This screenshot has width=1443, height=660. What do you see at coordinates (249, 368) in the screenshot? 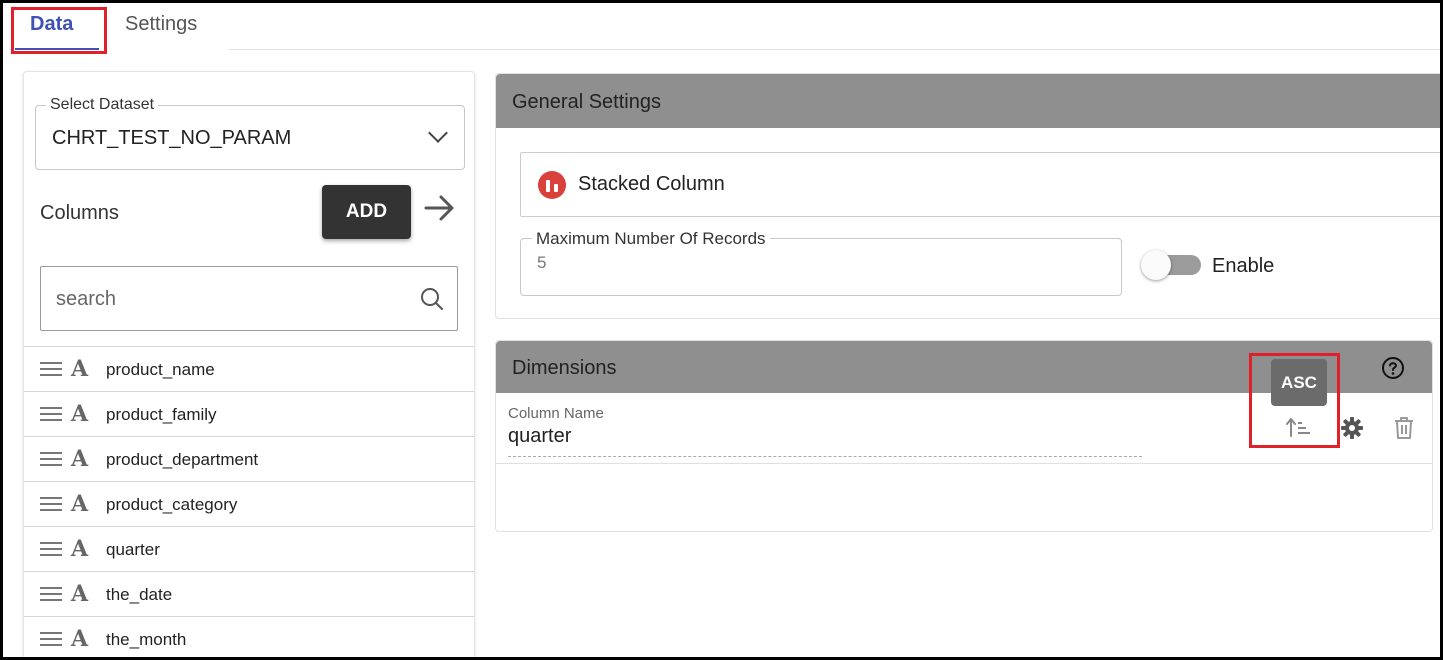
I see `list-item: A product_name` at bounding box center [249, 368].